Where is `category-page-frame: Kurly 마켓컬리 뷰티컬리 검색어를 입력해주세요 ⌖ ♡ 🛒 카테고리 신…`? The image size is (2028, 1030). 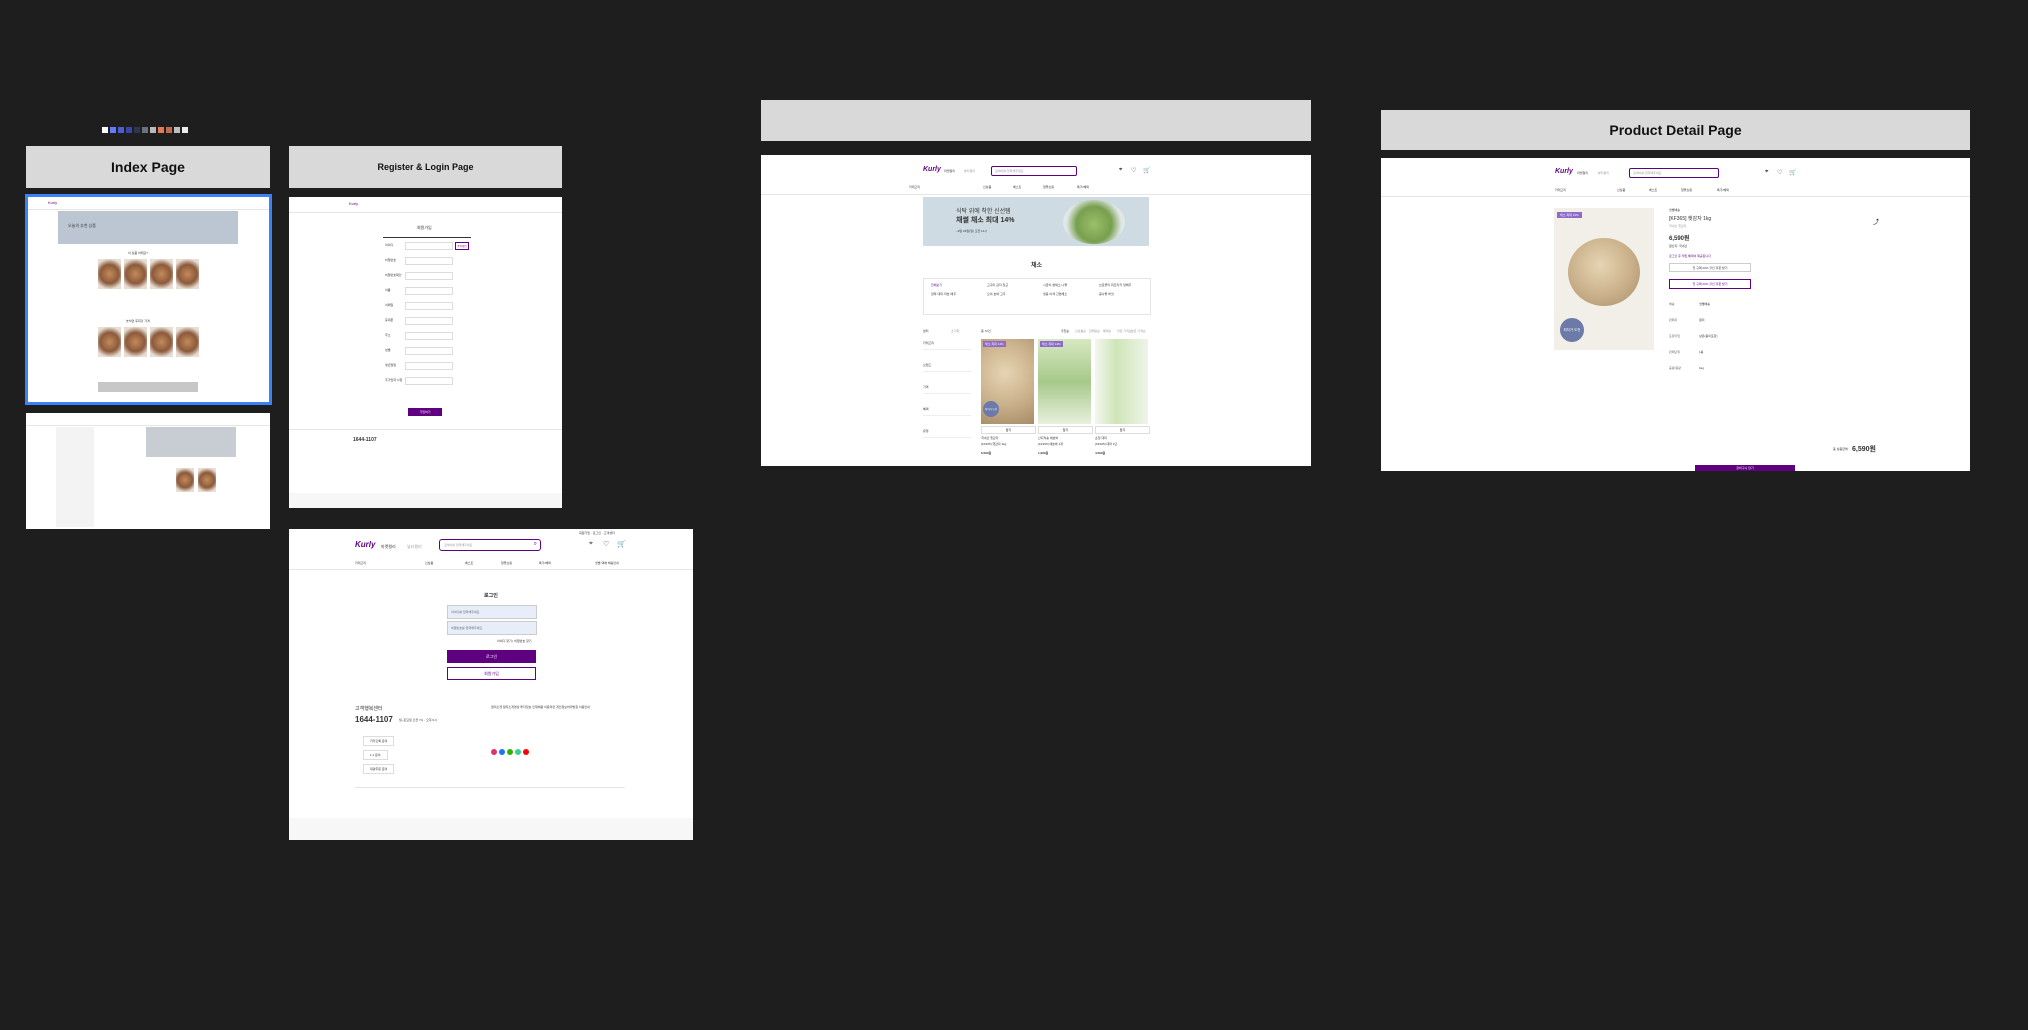 category-page-frame: Kurly 마켓컬리 뷰티컬리 검색어를 입력해주세요 ⌖ ♡ 🛒 카테고리 신… is located at coordinates (1036, 310).